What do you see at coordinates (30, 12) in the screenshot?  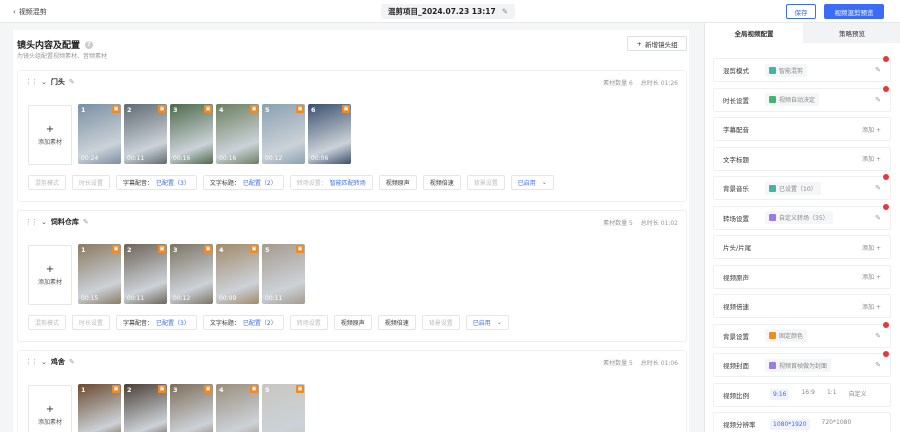 I see `back-button: ‹ 视频混剪` at bounding box center [30, 12].